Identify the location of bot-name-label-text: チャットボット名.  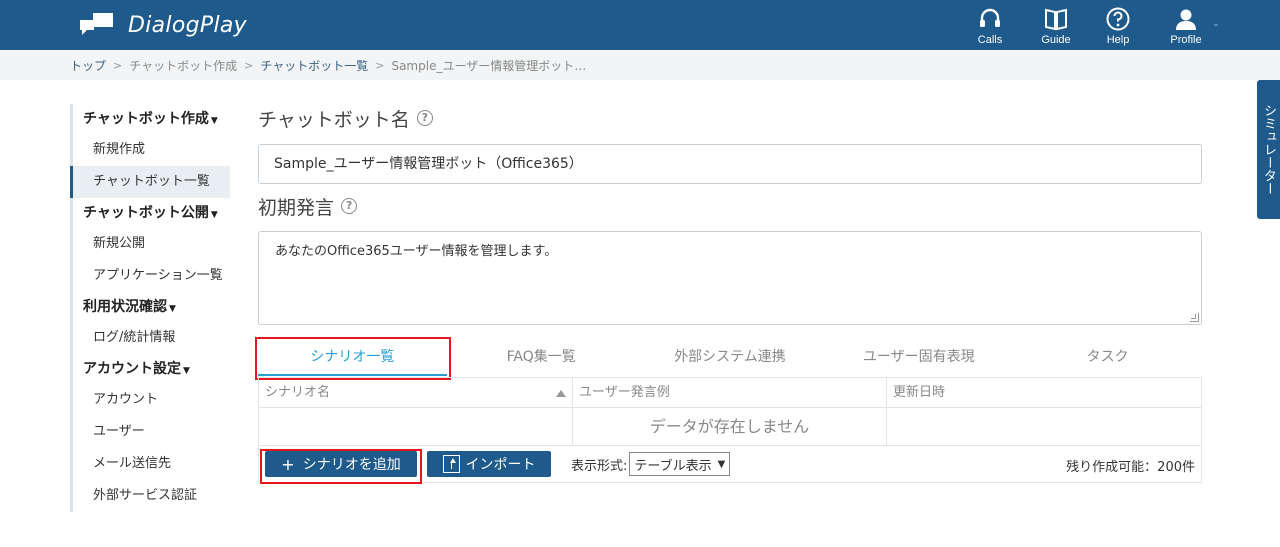
(334, 119).